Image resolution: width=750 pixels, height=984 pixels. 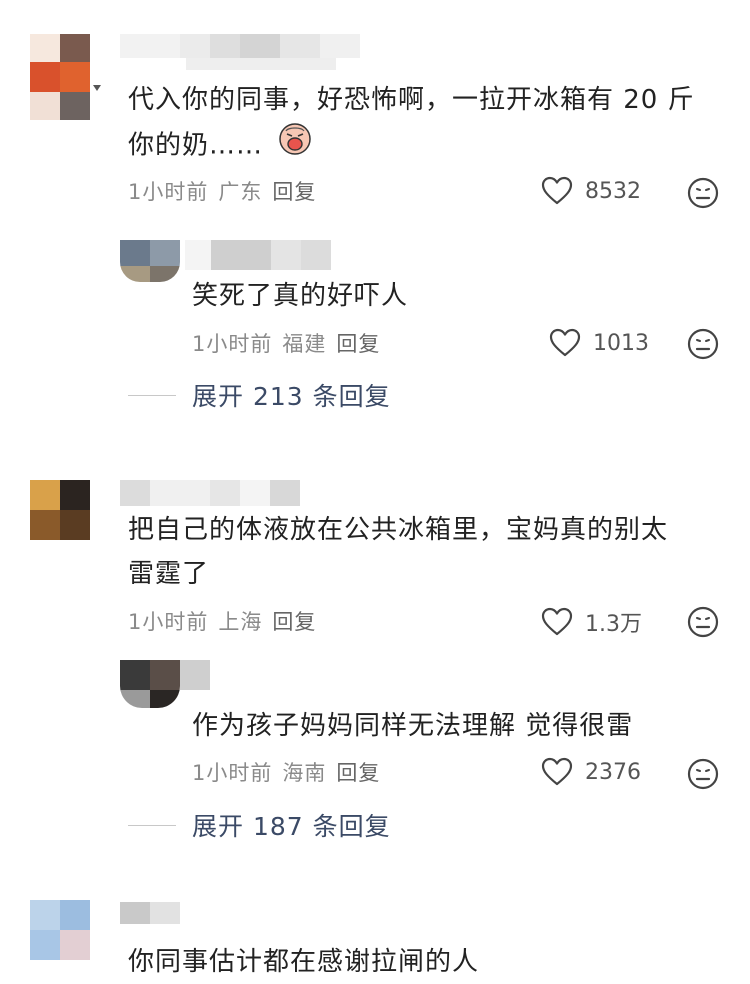 I want to click on like-button: 1.3万, so click(x=591, y=622).